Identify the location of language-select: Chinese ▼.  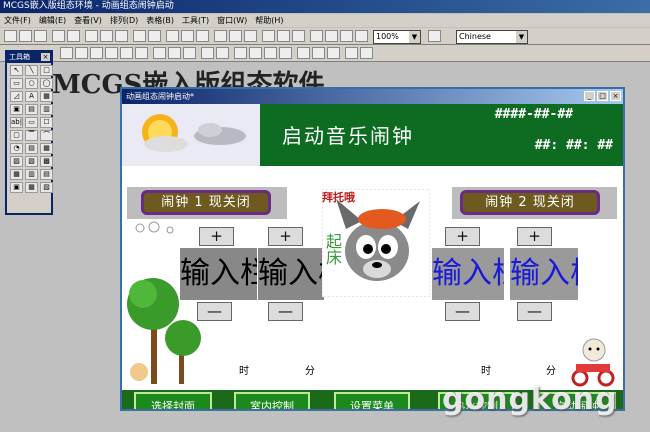
(492, 37).